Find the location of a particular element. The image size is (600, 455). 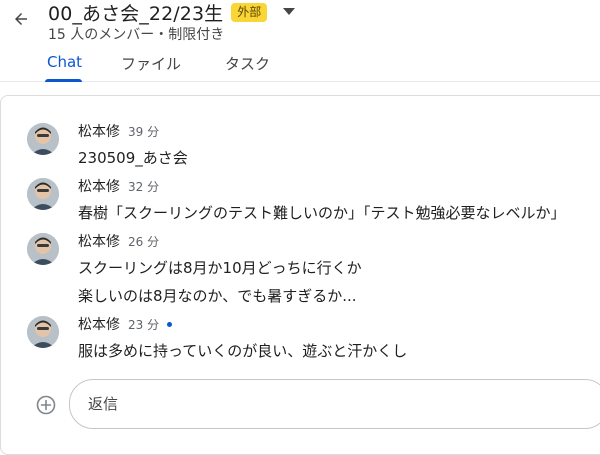

space-title: 00_あさ会_22/23生 is located at coordinates (136, 13).